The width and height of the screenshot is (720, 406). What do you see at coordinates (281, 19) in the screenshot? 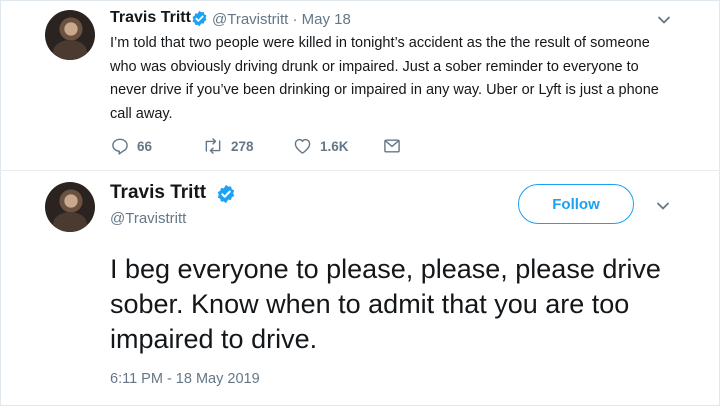
I see `handle-and-date: @Travistritt · May 18` at bounding box center [281, 19].